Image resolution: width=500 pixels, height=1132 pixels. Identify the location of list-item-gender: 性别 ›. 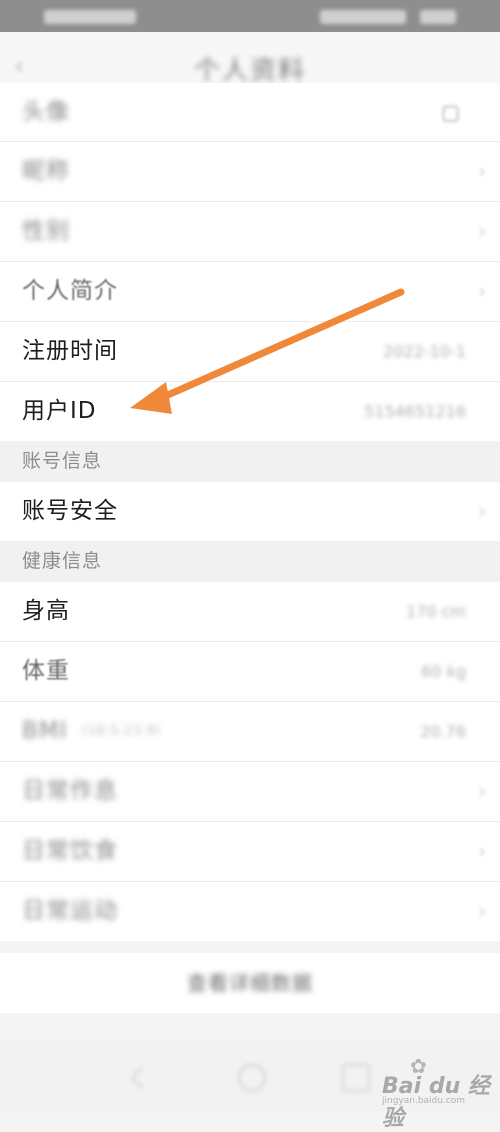
(250, 232).